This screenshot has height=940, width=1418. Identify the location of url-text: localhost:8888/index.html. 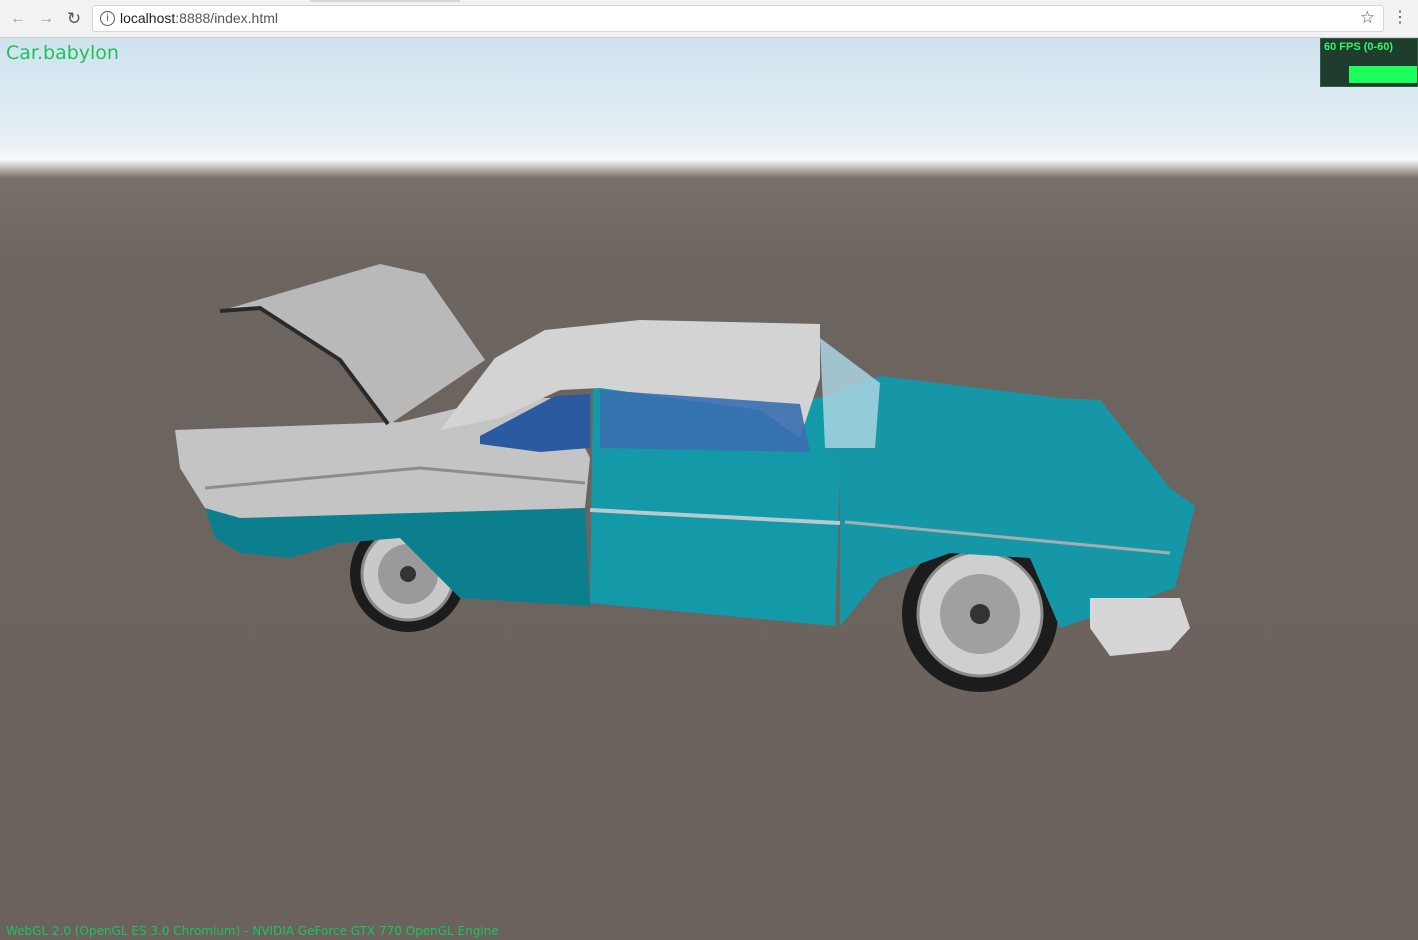
(199, 18).